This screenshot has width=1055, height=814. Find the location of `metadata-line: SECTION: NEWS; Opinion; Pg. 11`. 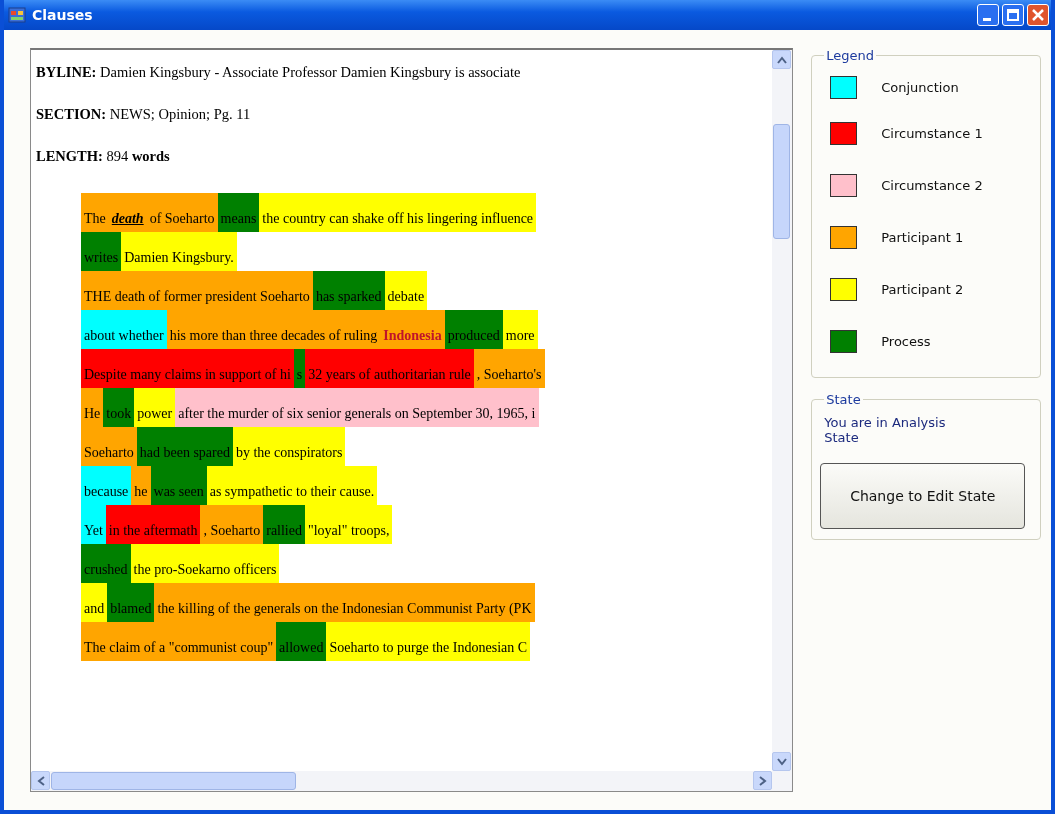

metadata-line: SECTION: NEWS; Opinion; Pg. 11 is located at coordinates (144, 114).